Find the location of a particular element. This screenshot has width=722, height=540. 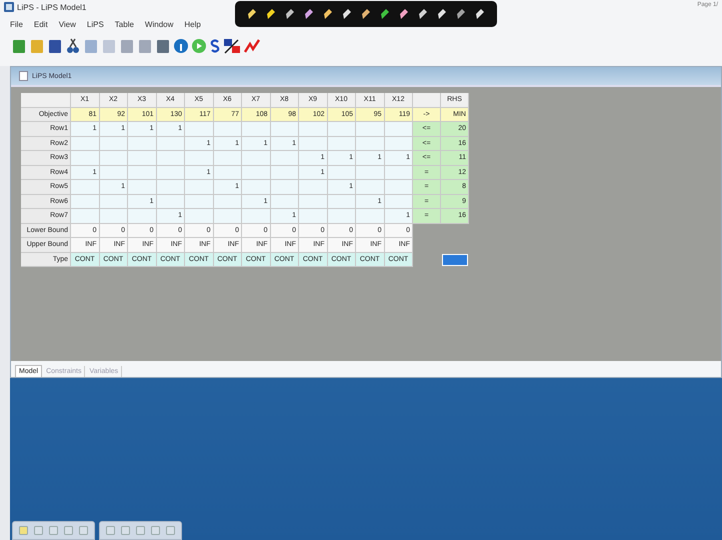

menu-item: Window is located at coordinates (159, 24).